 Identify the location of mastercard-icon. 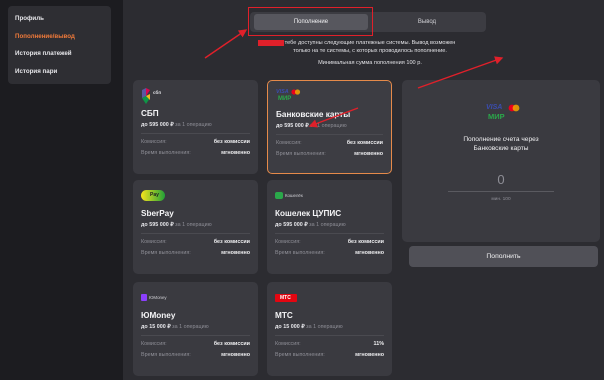
(296, 92).